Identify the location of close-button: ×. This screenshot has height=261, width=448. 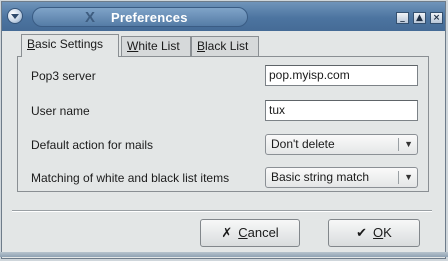
(436, 18).